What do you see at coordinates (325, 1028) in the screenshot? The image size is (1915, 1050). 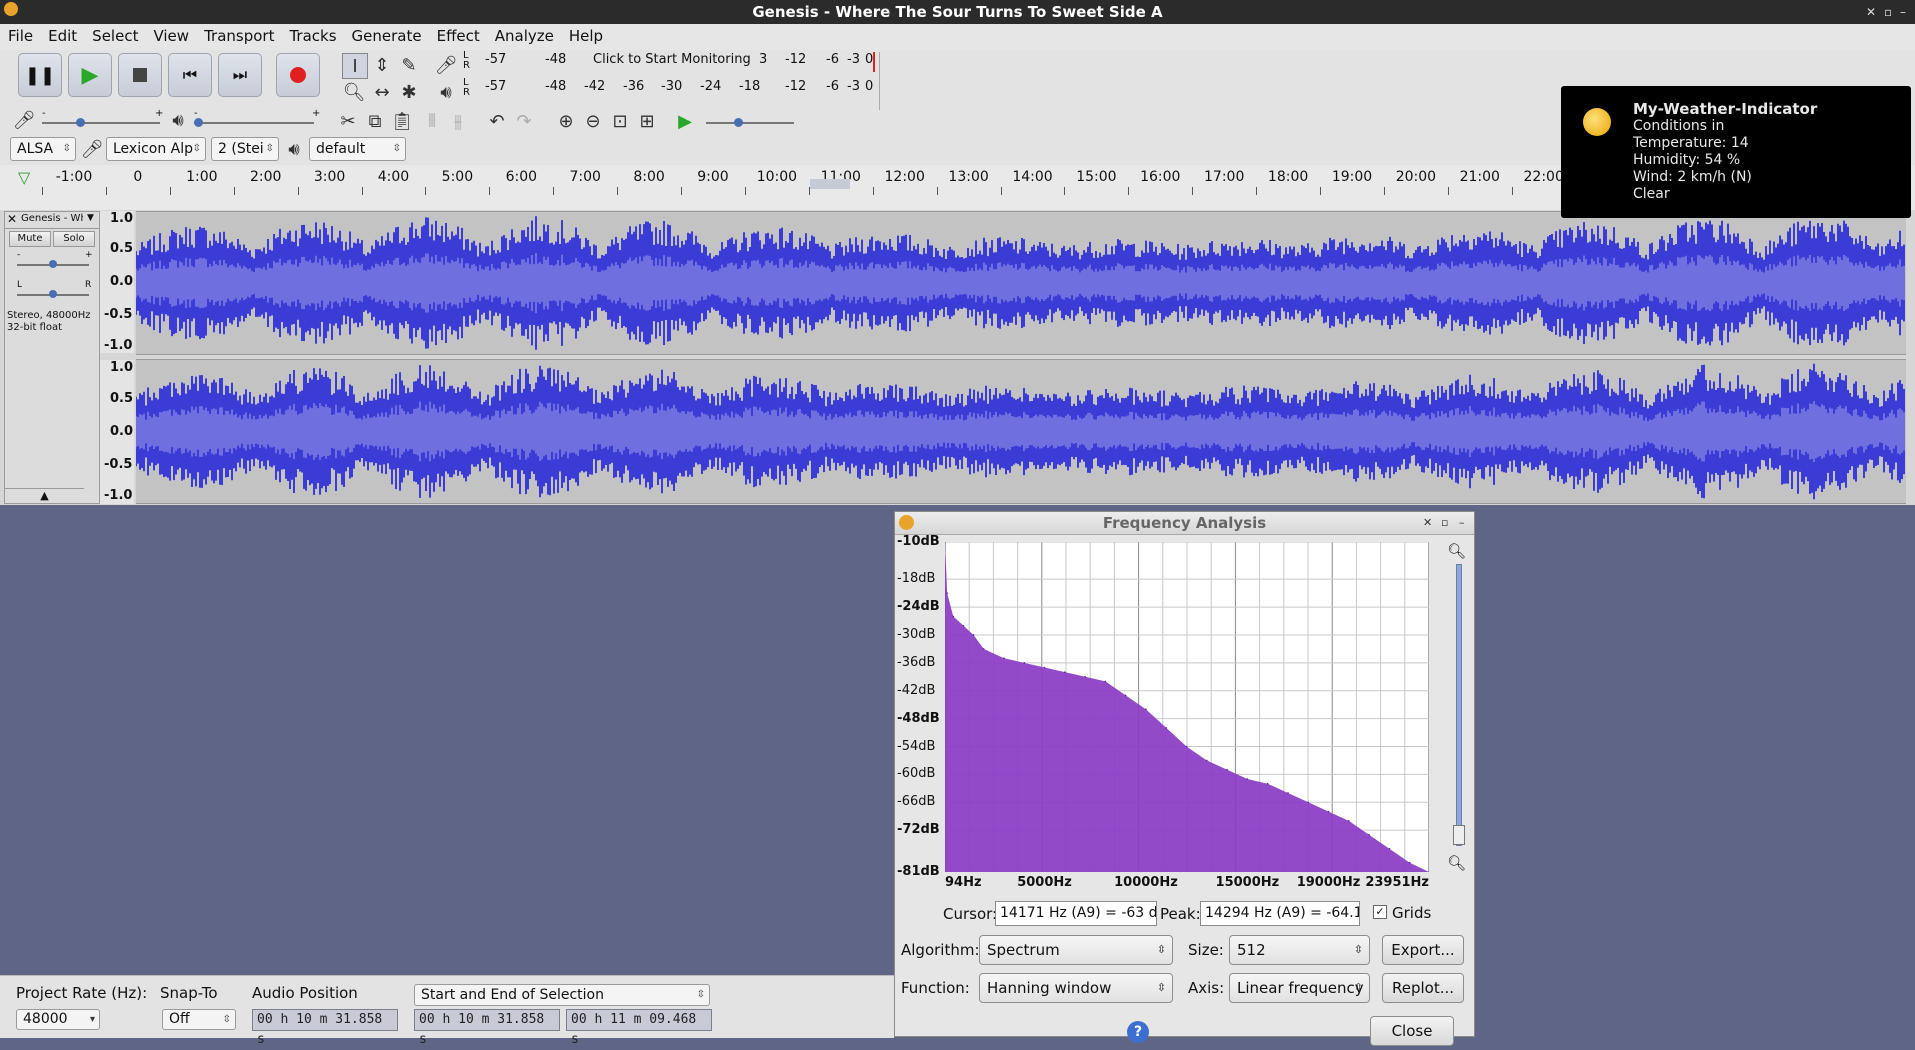 I see `audio-position-time: 00 h 10 m 31.858 s` at bounding box center [325, 1028].